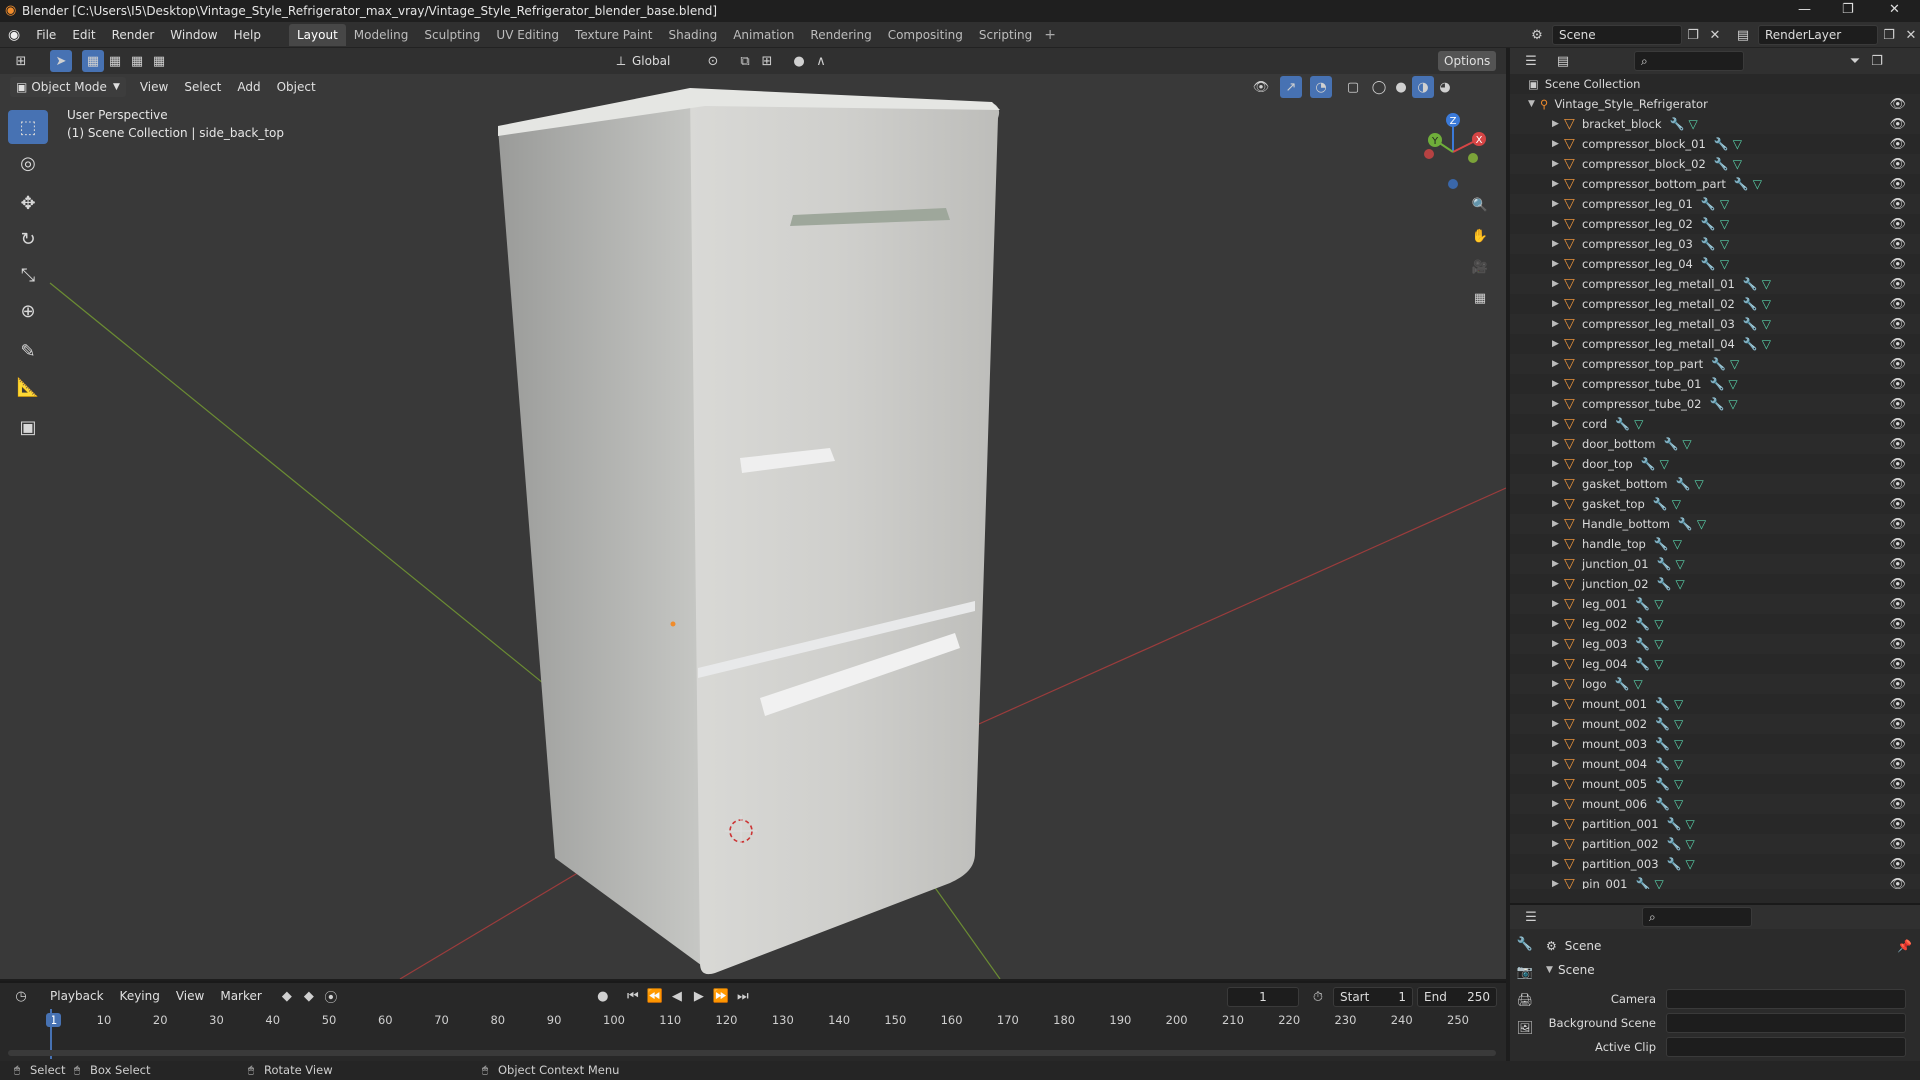  What do you see at coordinates (677, 996) in the screenshot?
I see `play-reverse-icon: ◀` at bounding box center [677, 996].